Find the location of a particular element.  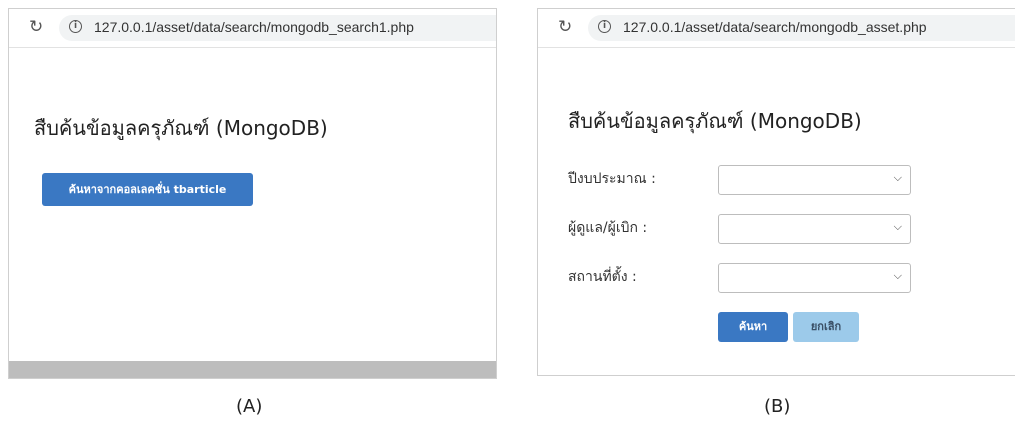

custodian-label: ผู้ดูแล/ผู้เบิก : is located at coordinates (608, 228).